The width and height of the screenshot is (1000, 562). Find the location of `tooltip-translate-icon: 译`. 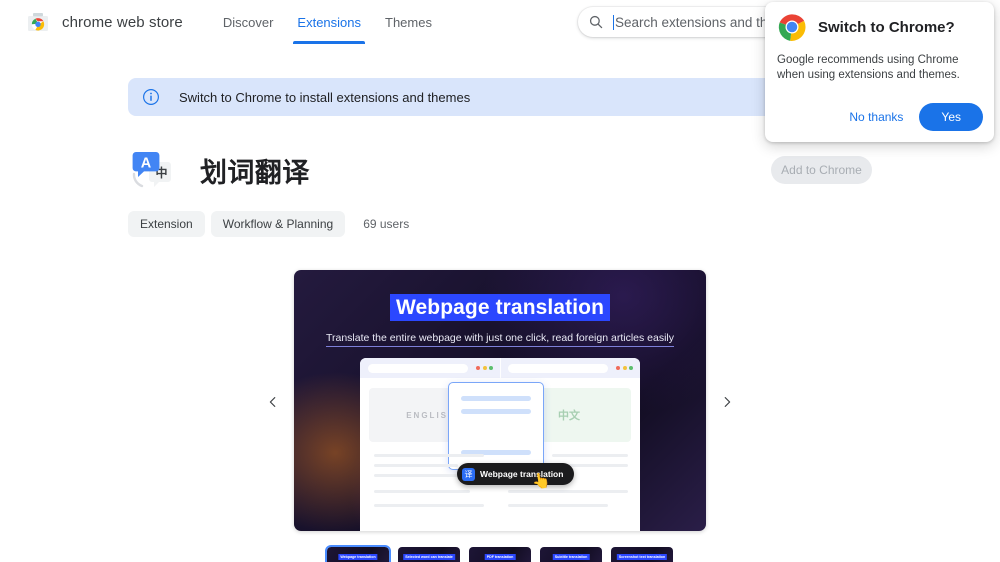

tooltip-translate-icon: 译 is located at coordinates (468, 474).